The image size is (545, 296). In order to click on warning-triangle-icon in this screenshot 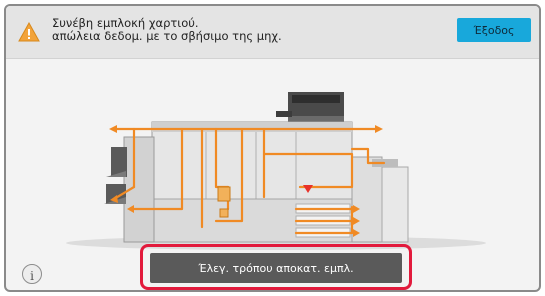, I will do `click(29, 32)`.